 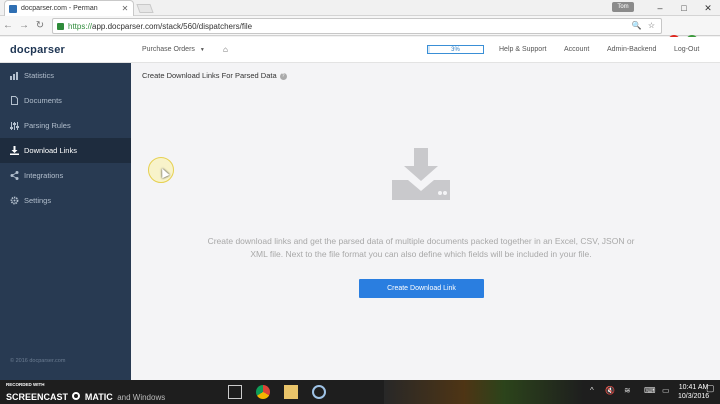 I want to click on page-title: Create Download Links For Parsed Data?, so click(x=214, y=75).